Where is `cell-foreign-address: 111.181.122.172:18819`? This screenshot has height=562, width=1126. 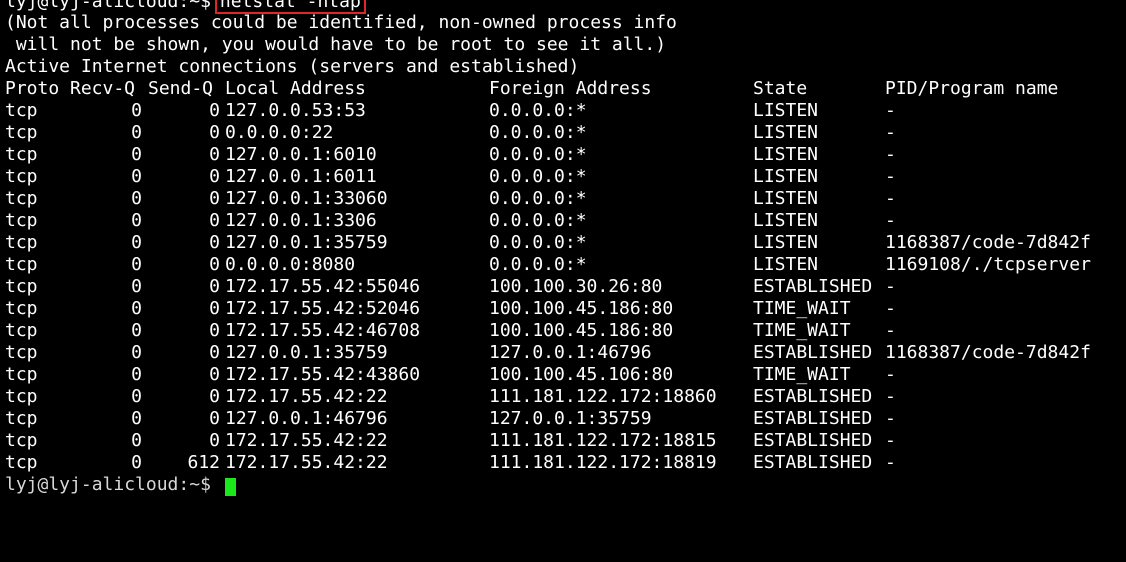 cell-foreign-address: 111.181.122.172:18819 is located at coordinates (603, 462).